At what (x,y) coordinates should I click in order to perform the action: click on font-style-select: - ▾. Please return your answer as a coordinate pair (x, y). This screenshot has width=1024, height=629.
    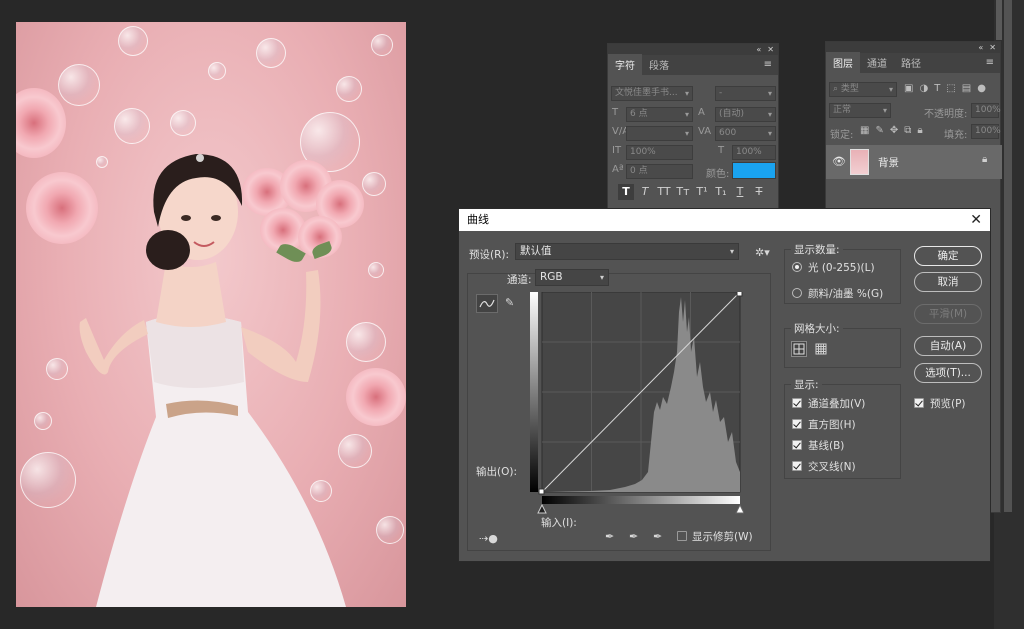
    Looking at the image, I should click on (745, 93).